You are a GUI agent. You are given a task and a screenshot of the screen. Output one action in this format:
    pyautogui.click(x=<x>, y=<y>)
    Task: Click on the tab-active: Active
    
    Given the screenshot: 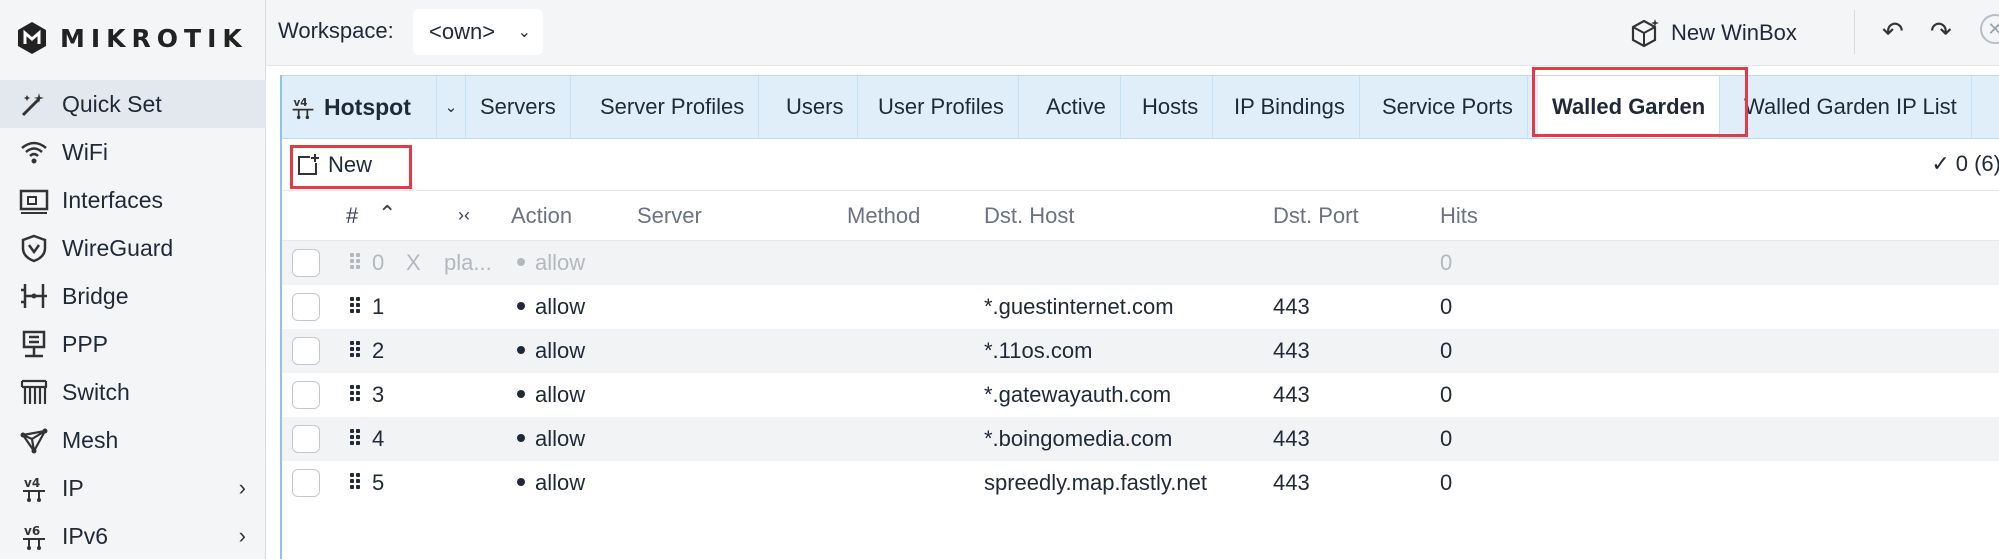 What is the action you would take?
    pyautogui.click(x=1076, y=107)
    